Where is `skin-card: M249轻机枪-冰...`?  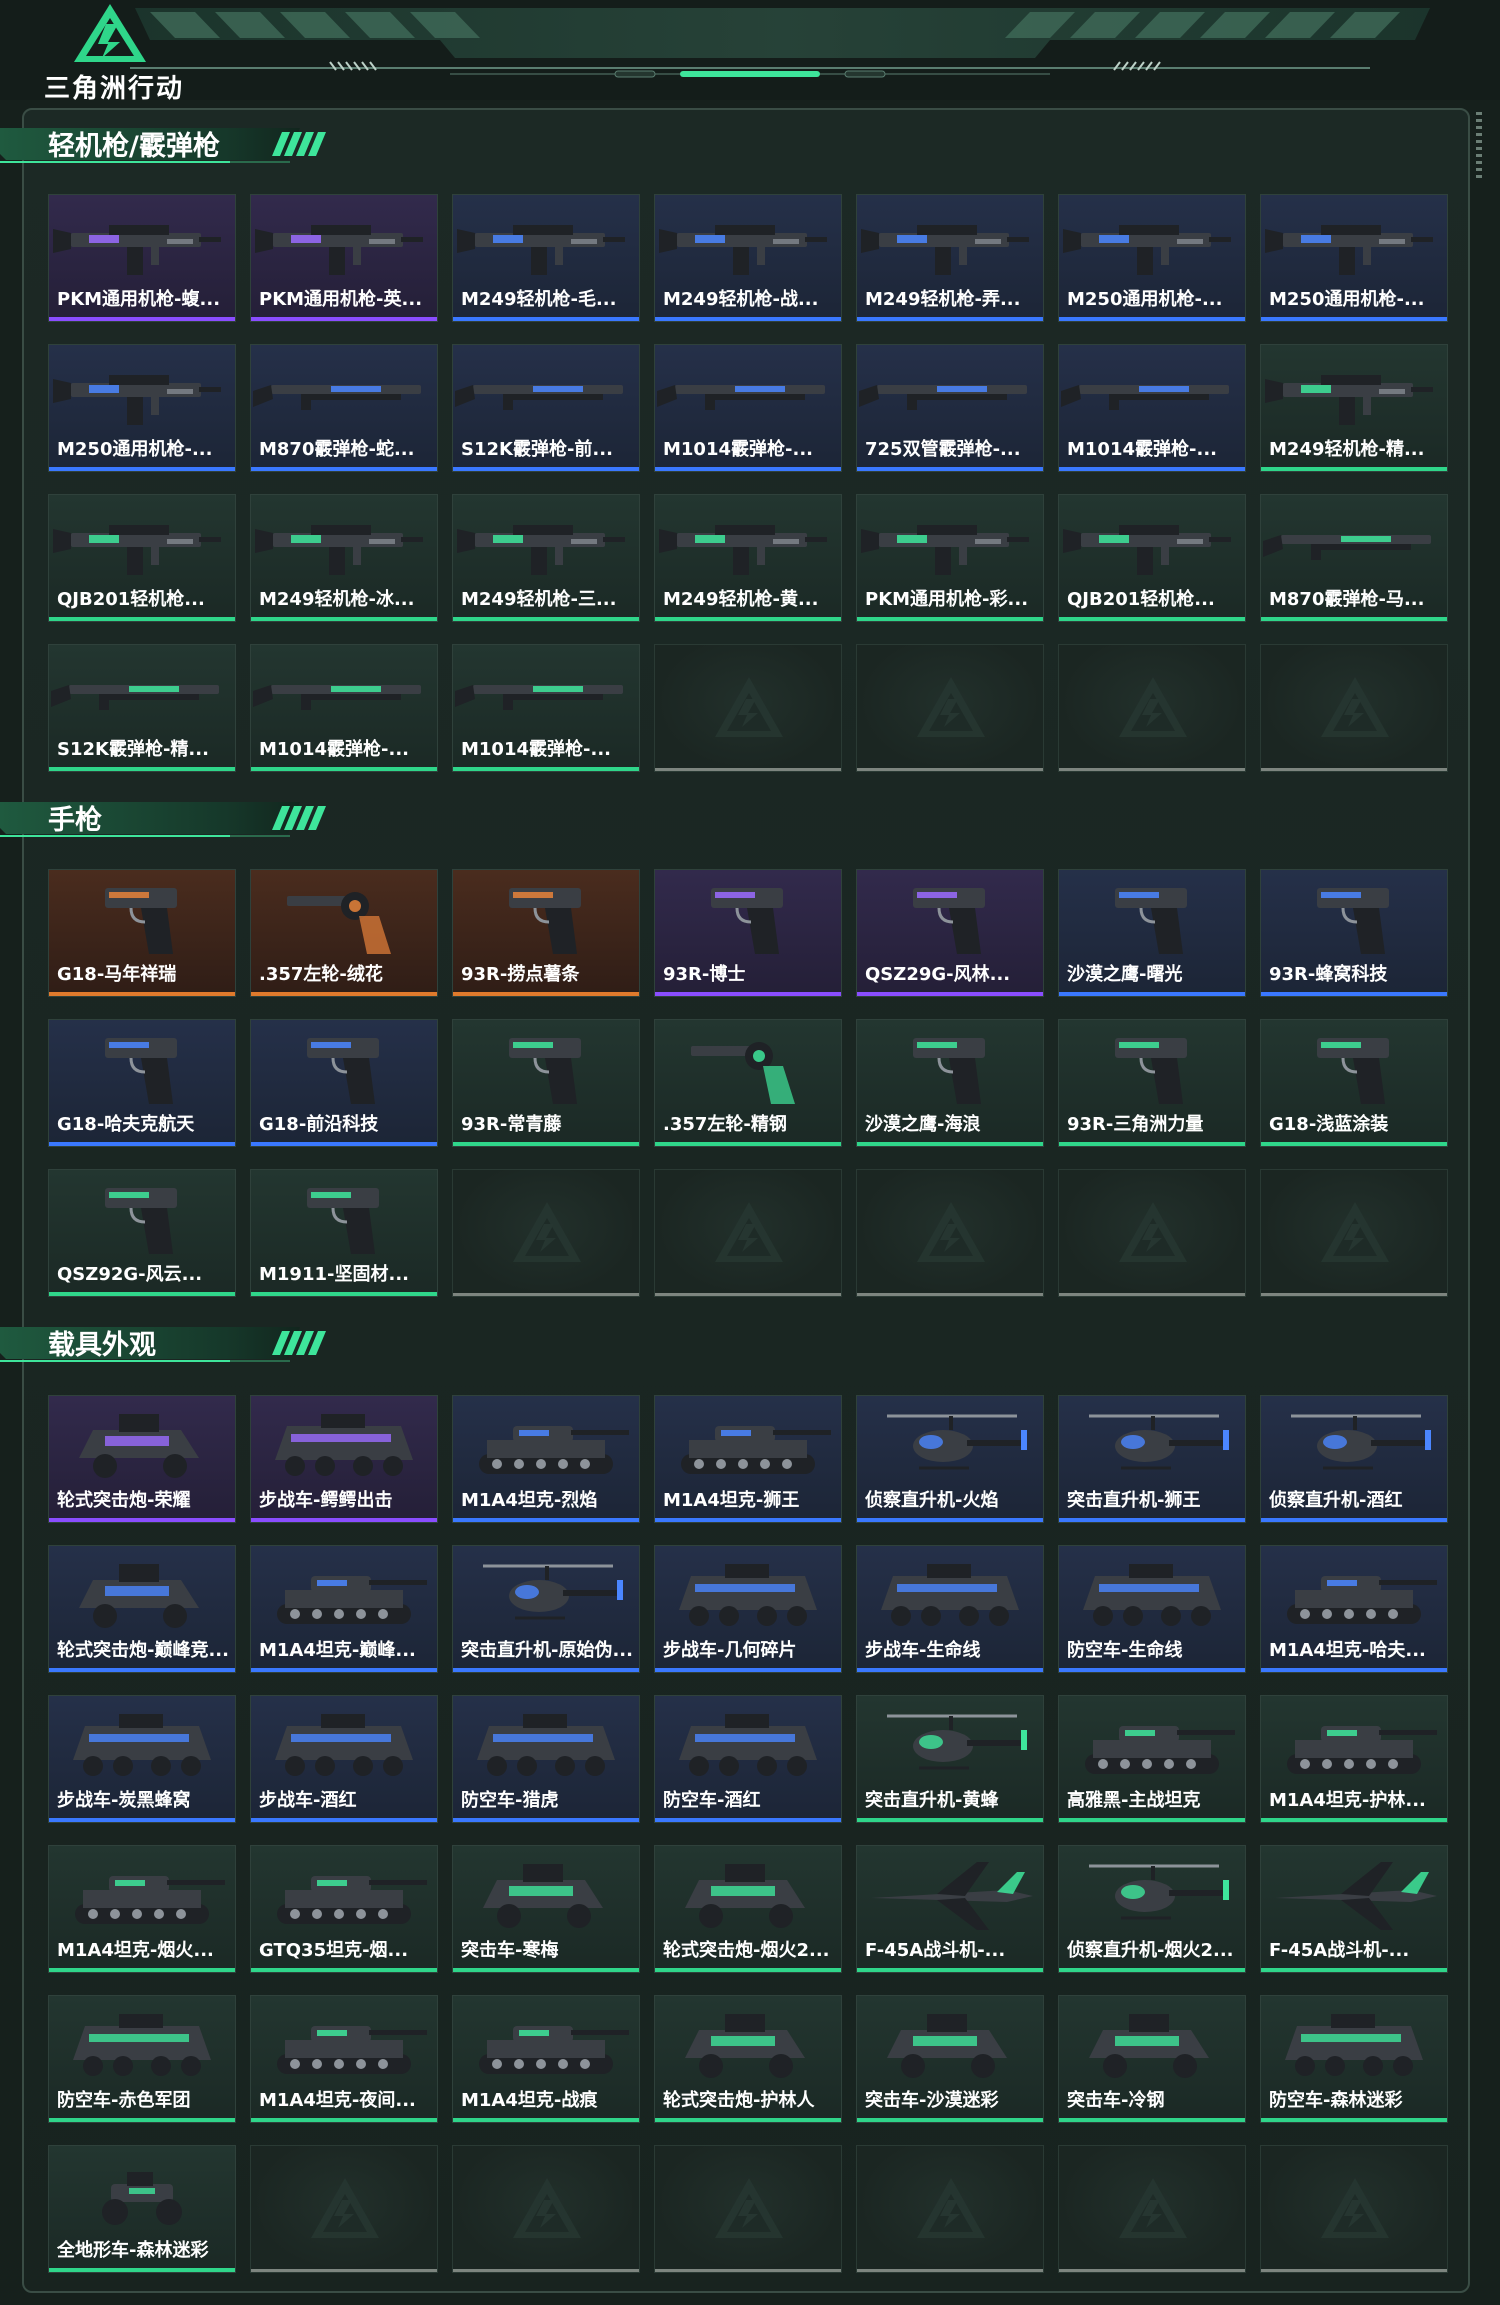 skin-card: M249轻机枪-冰... is located at coordinates (344, 558).